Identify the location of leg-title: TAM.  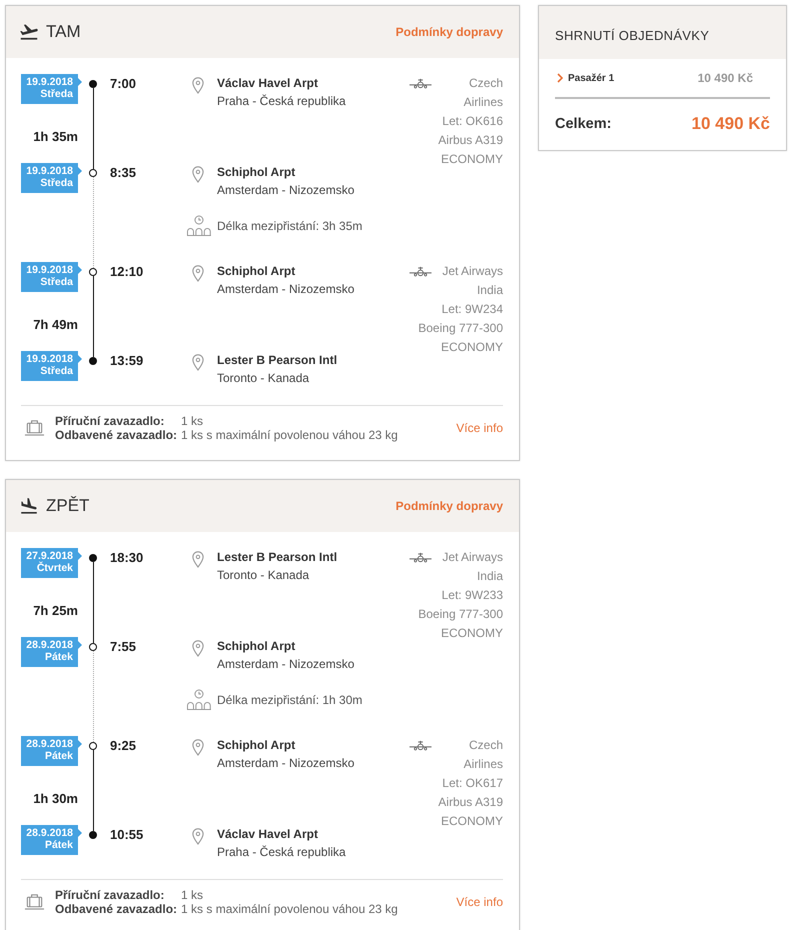
(63, 32).